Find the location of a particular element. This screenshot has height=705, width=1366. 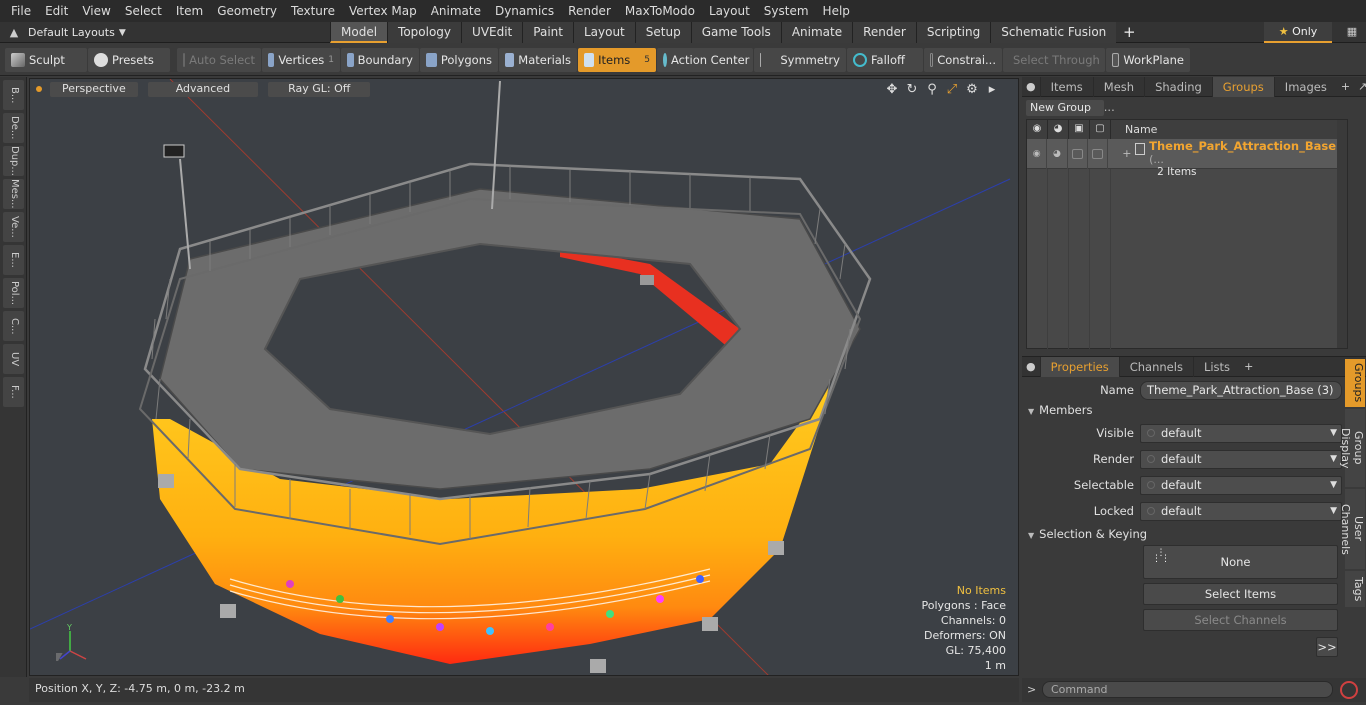

side-tab-user-channels: User Channels is located at coordinates (1352, 529).